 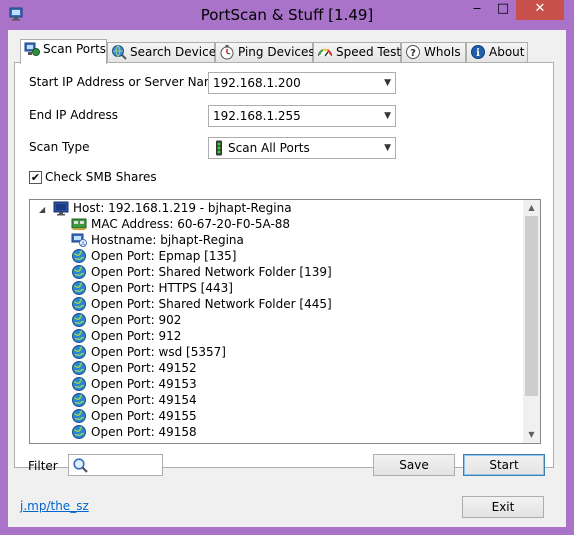 What do you see at coordinates (43, 466) in the screenshot?
I see `filter-label: Filter` at bounding box center [43, 466].